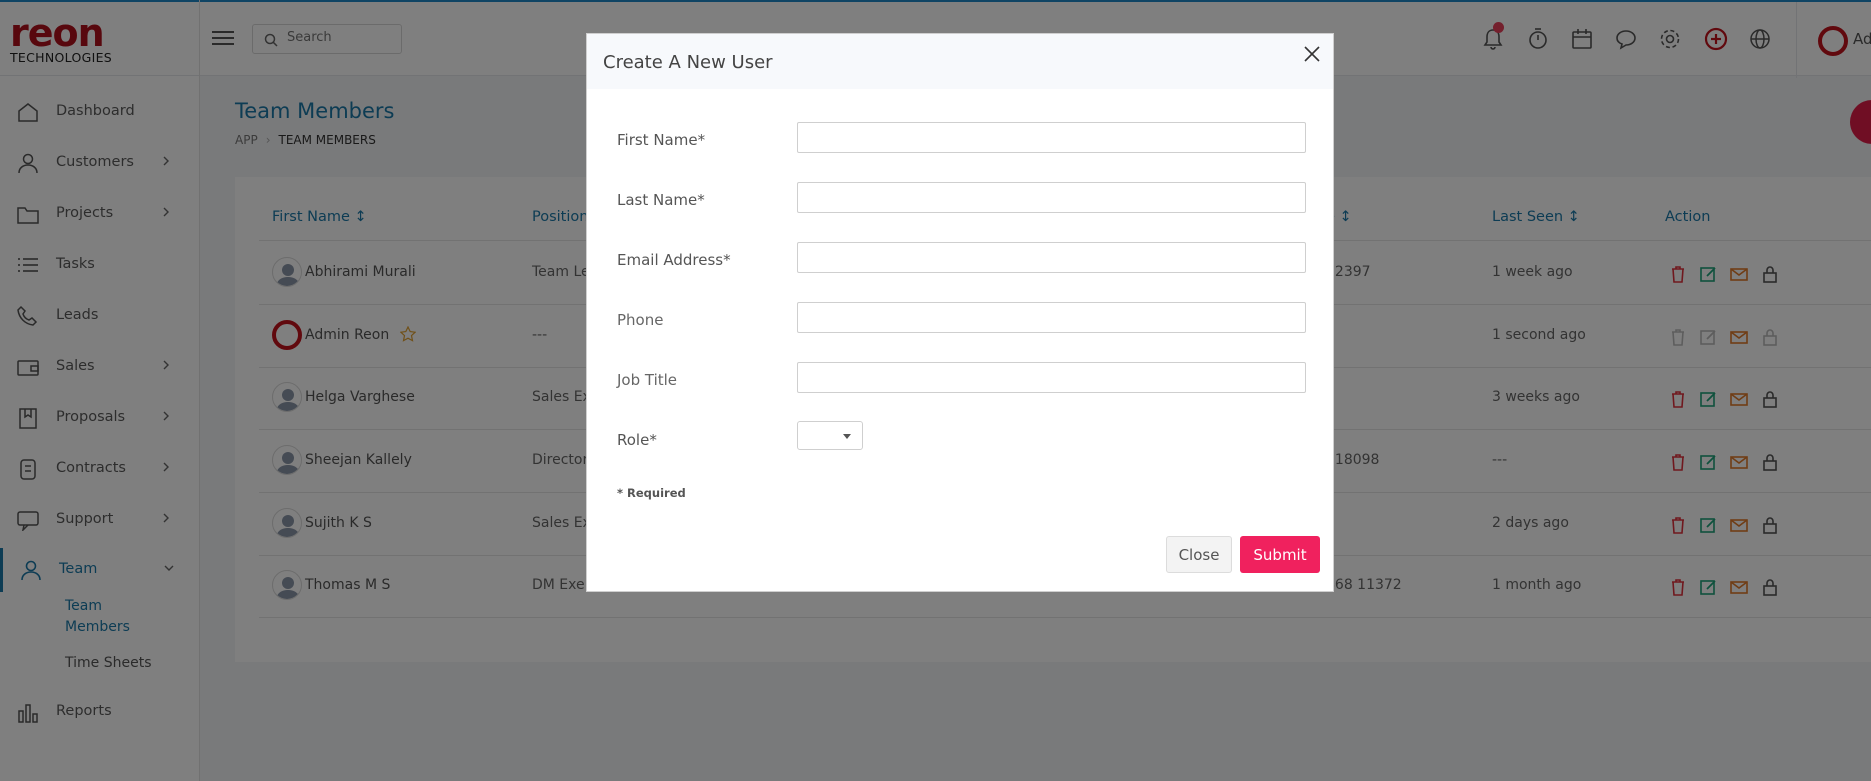 The width and height of the screenshot is (1871, 781). I want to click on submit-button: Submit, so click(1280, 554).